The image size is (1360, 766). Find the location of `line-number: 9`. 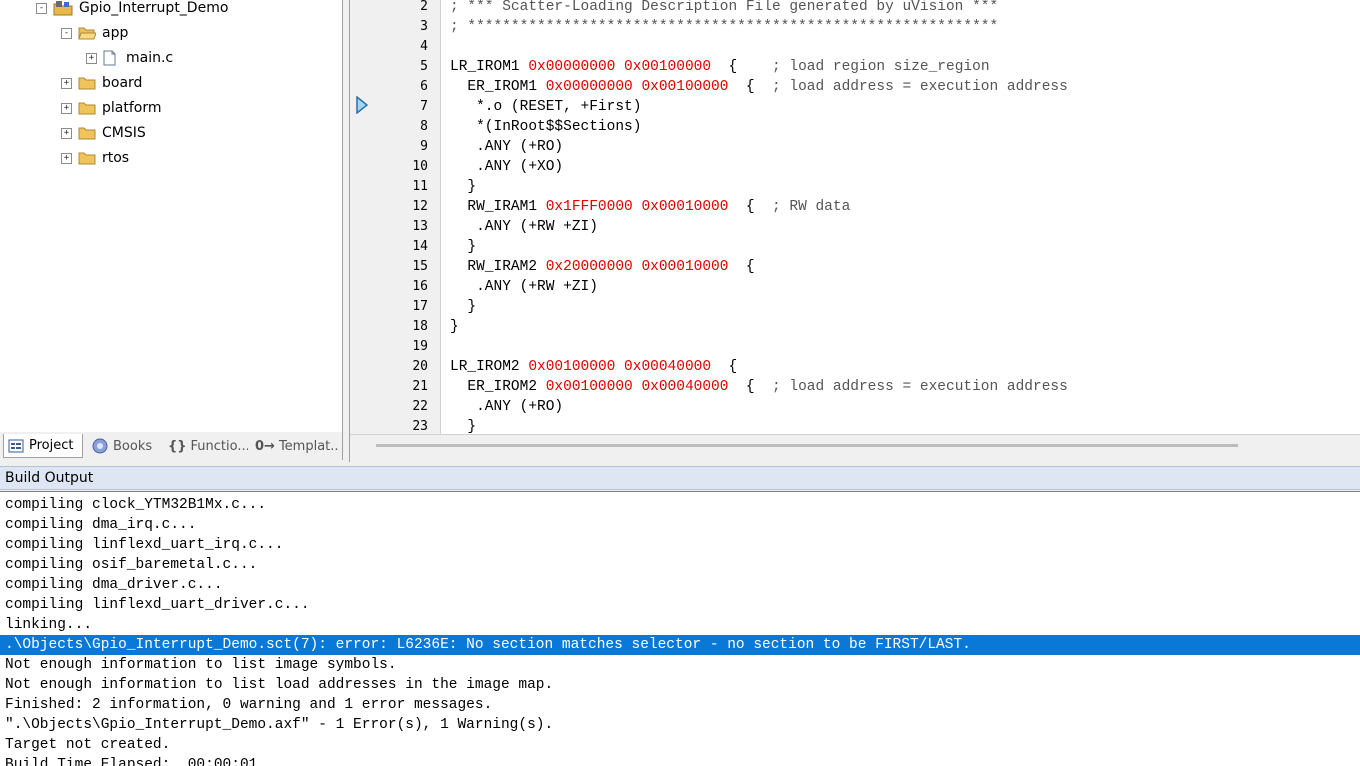

line-number: 9 is located at coordinates (424, 146).